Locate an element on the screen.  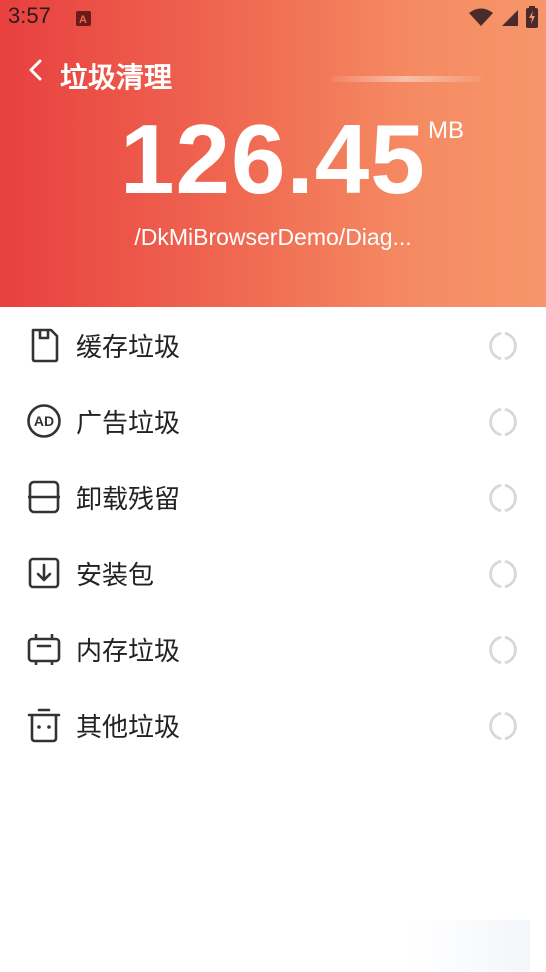
back-button is located at coordinates (37, 71).